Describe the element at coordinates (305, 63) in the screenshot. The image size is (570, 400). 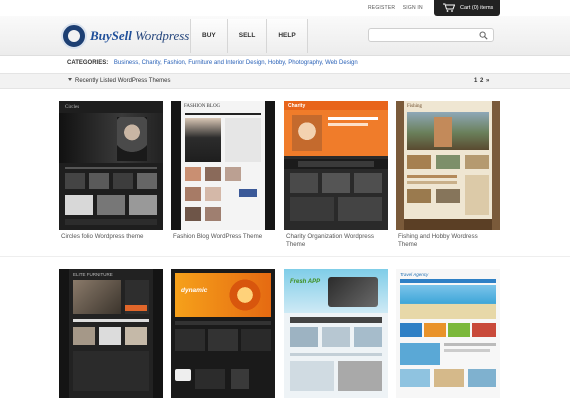
I see `category-photography: Photography` at that location.